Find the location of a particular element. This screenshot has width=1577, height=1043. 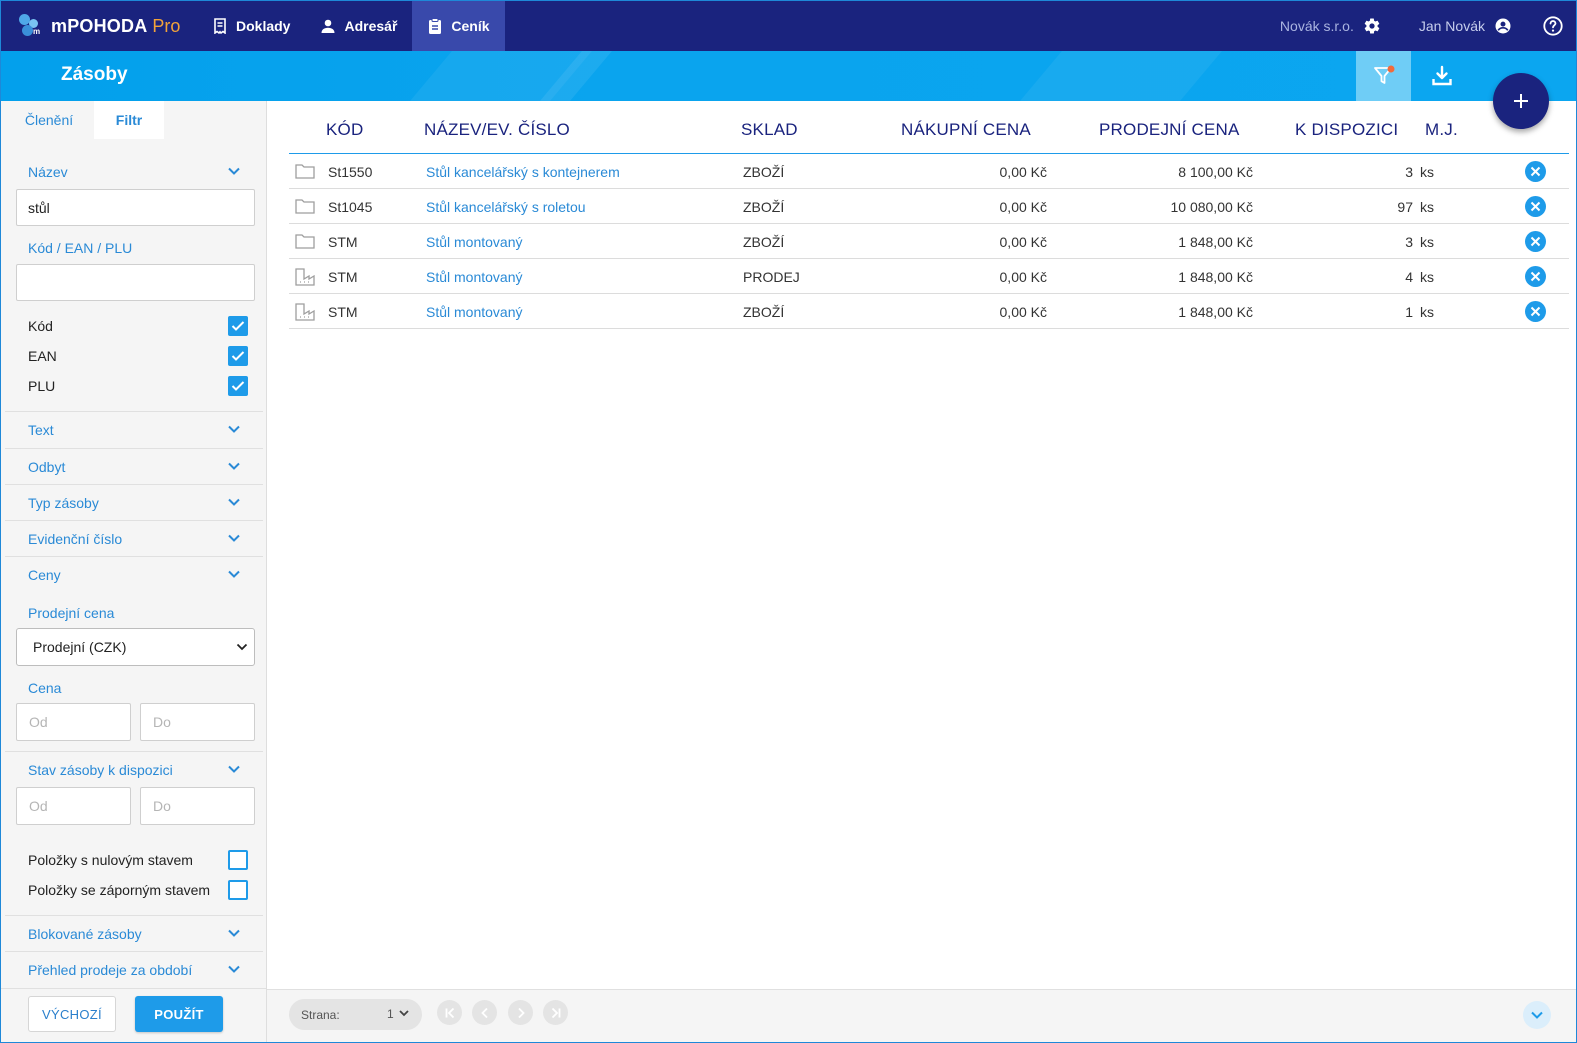

checkbox-row-zero-stock: Položky s nulovým stavem is located at coordinates (138, 860).